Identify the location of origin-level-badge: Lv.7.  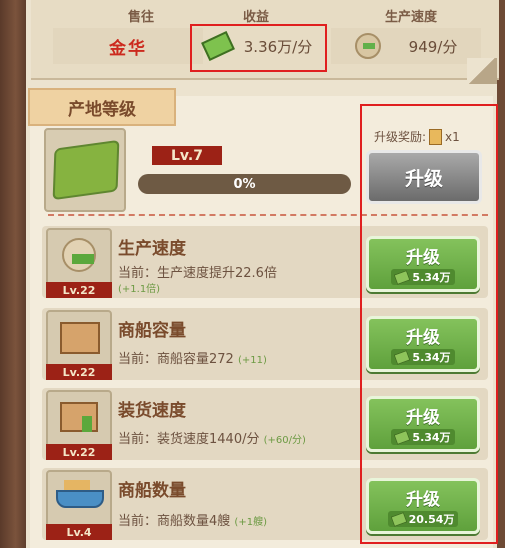
(187, 155).